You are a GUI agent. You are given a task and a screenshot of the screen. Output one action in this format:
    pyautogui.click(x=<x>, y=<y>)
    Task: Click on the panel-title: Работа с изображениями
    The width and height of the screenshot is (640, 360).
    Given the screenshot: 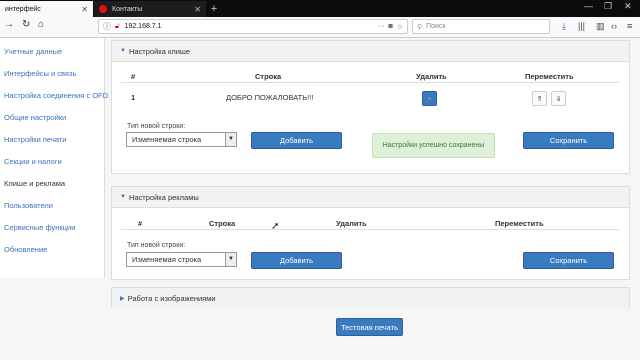 What is the action you would take?
    pyautogui.click(x=171, y=298)
    